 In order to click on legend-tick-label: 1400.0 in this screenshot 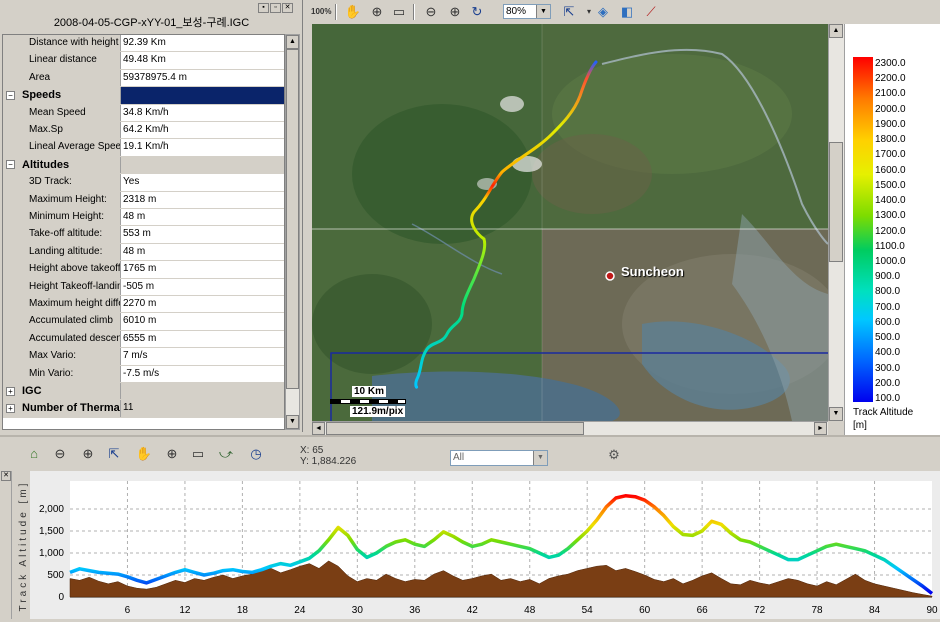, I will do `click(890, 201)`.